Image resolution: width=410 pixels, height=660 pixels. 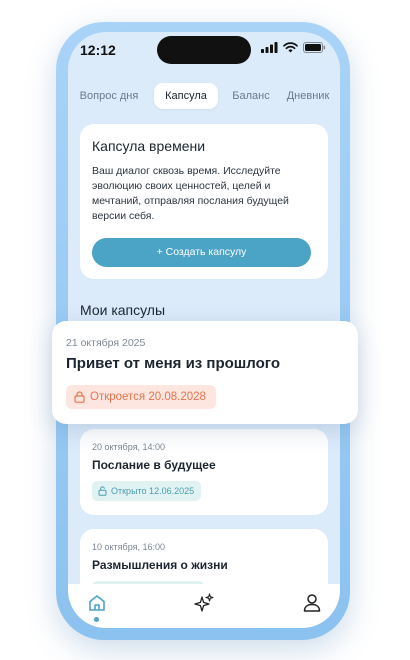 I want to click on unlock-icon, so click(x=102, y=491).